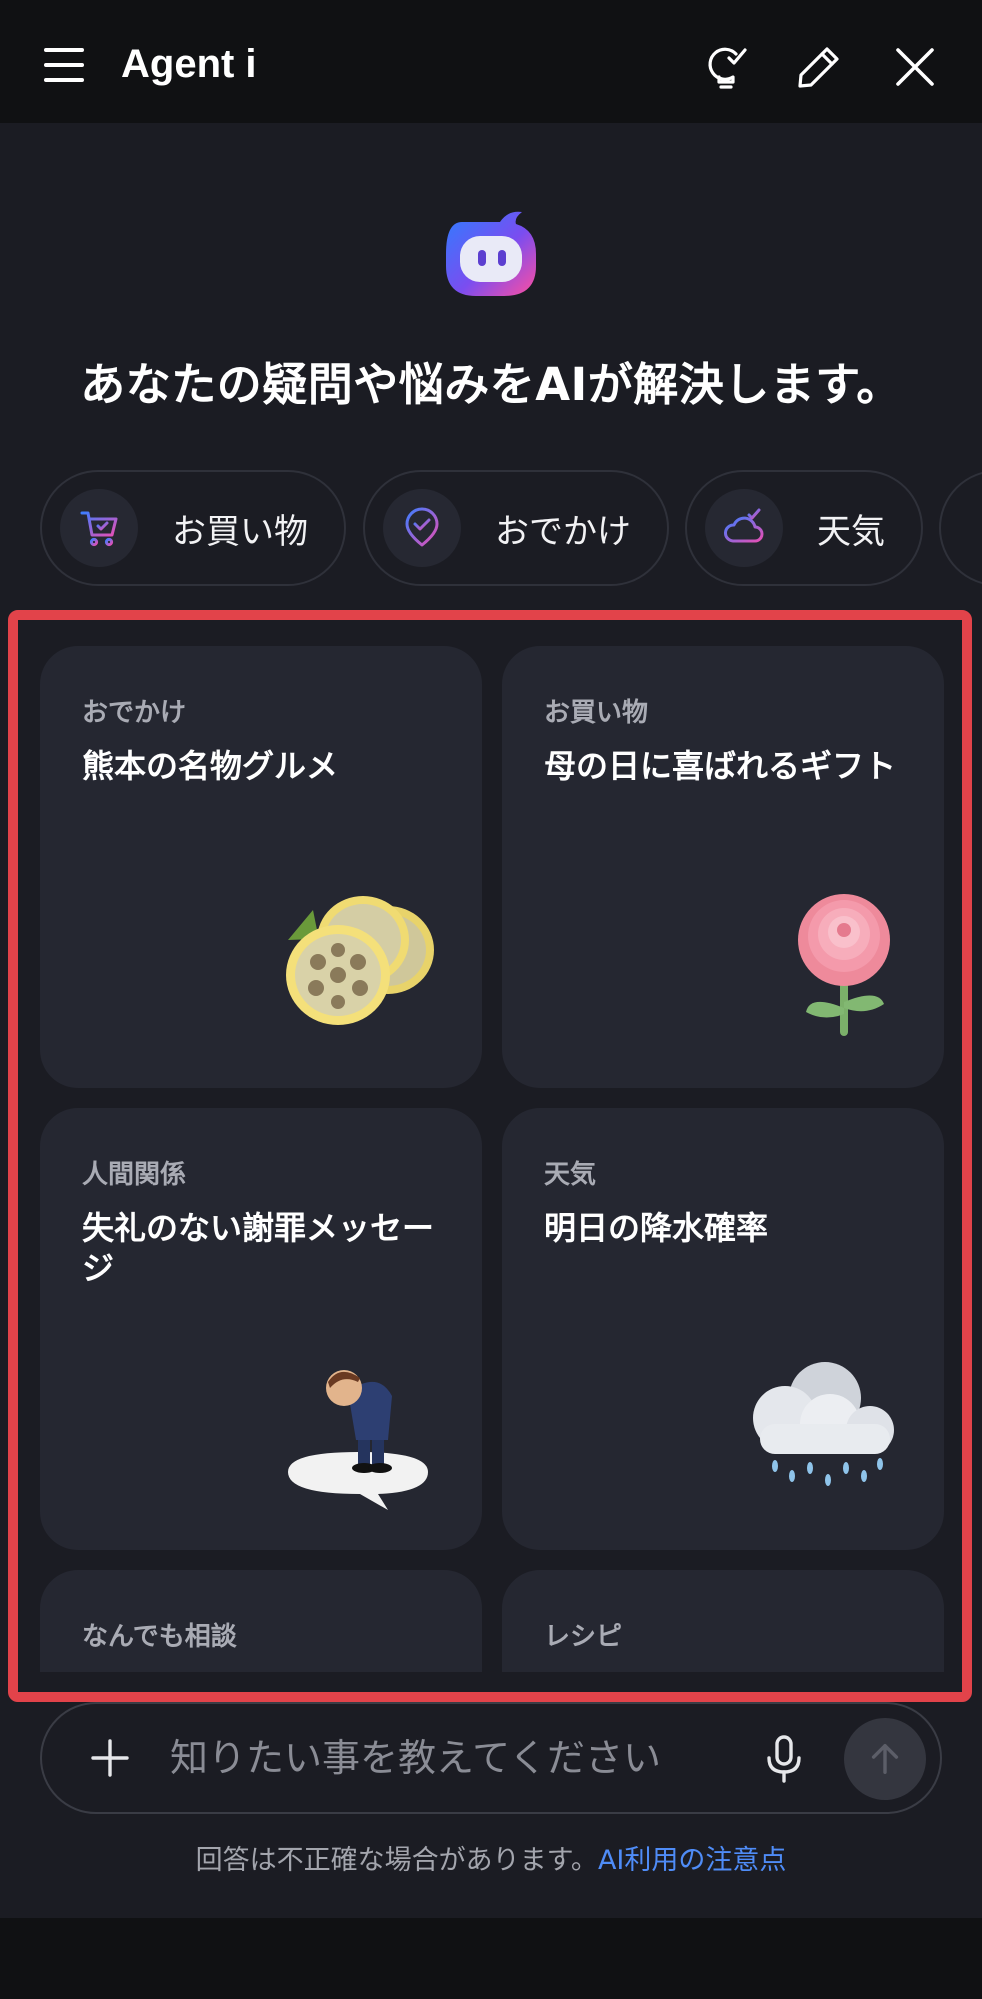  Describe the element at coordinates (491, 1958) in the screenshot. I see `bottom-bar` at that location.